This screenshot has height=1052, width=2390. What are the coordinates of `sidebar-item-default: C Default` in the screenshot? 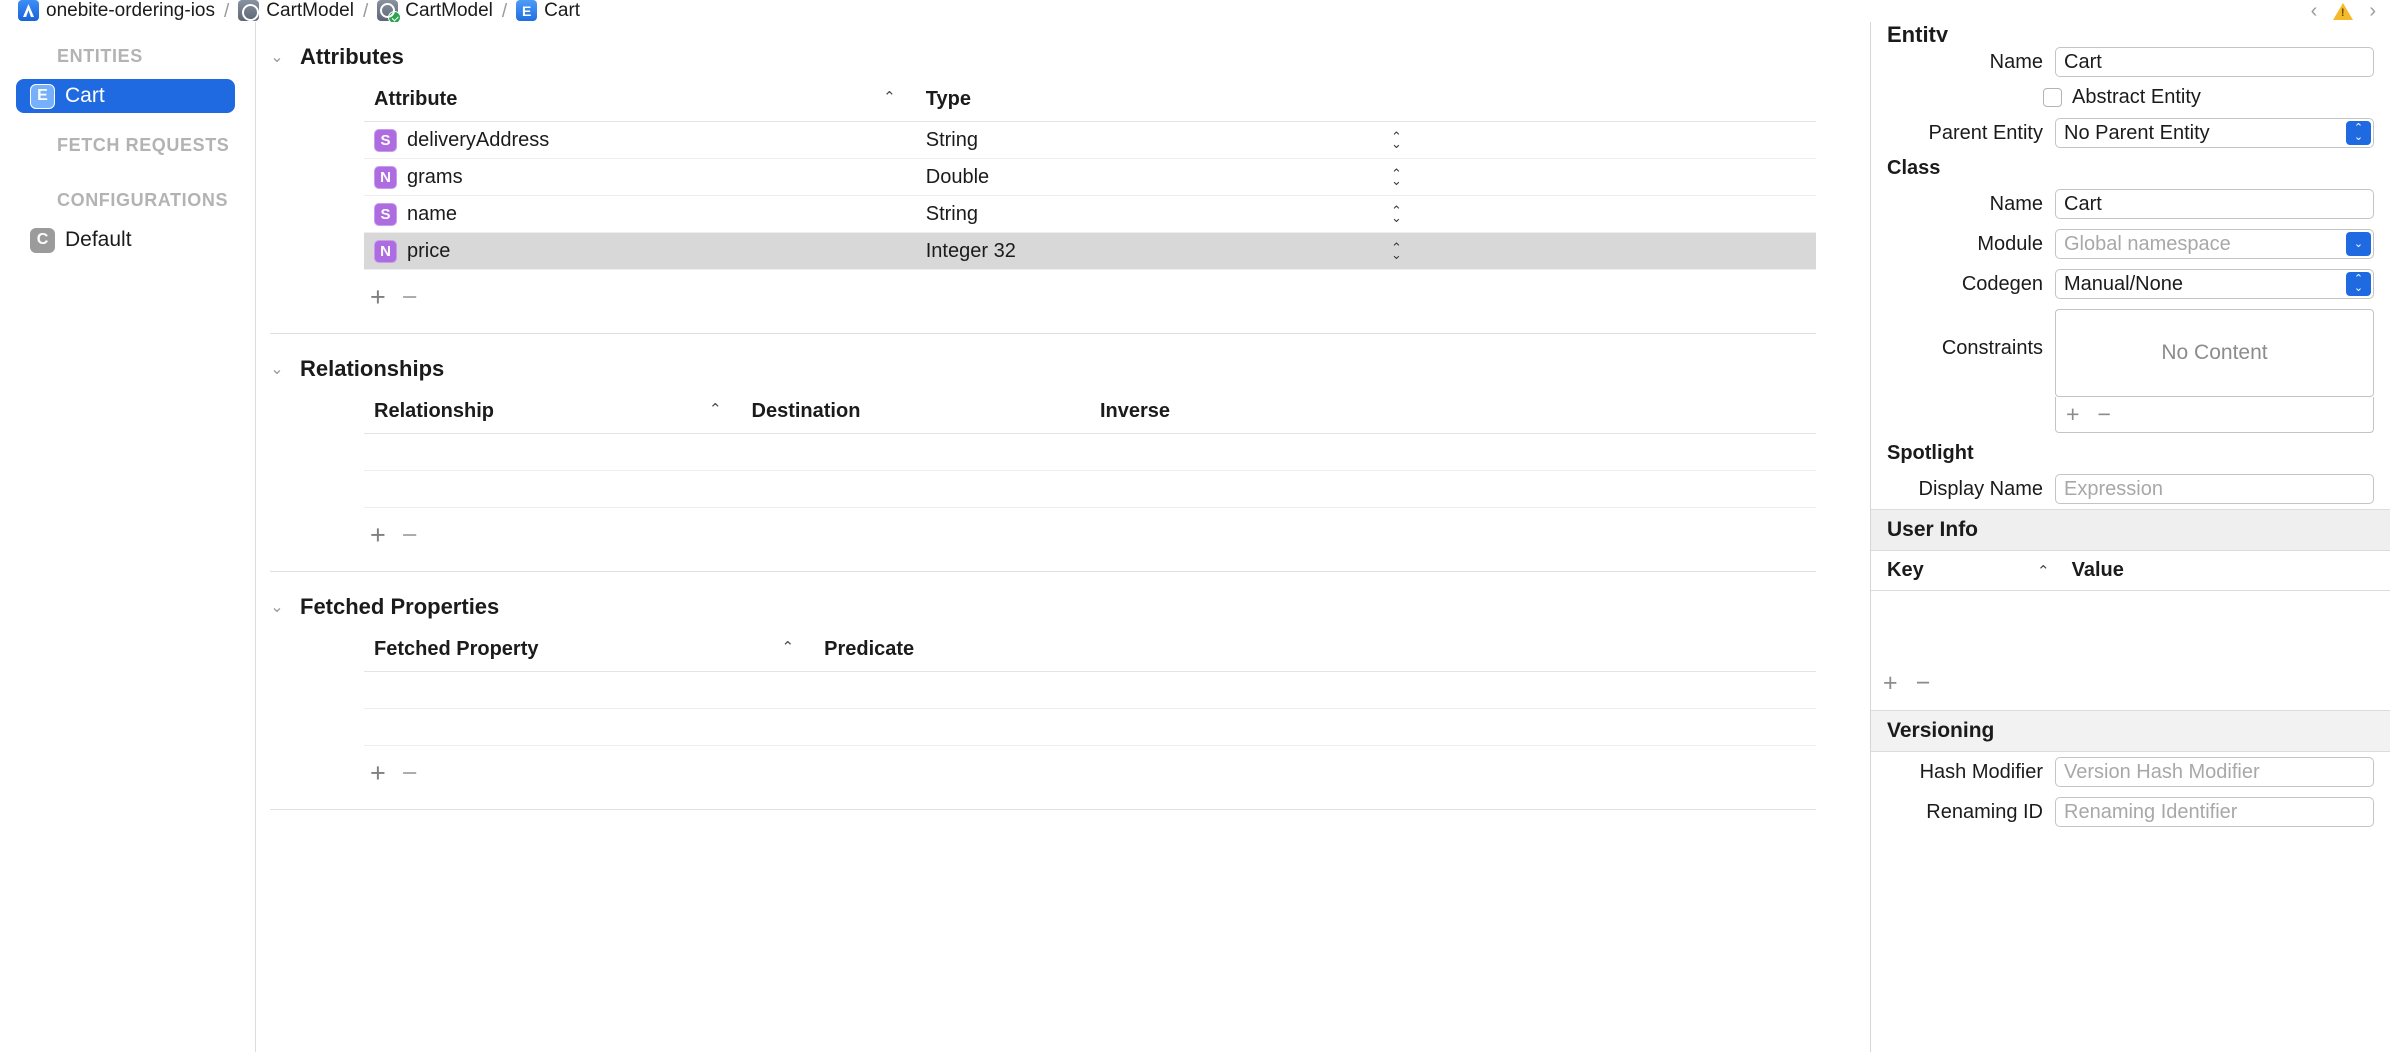 It's located at (125, 240).